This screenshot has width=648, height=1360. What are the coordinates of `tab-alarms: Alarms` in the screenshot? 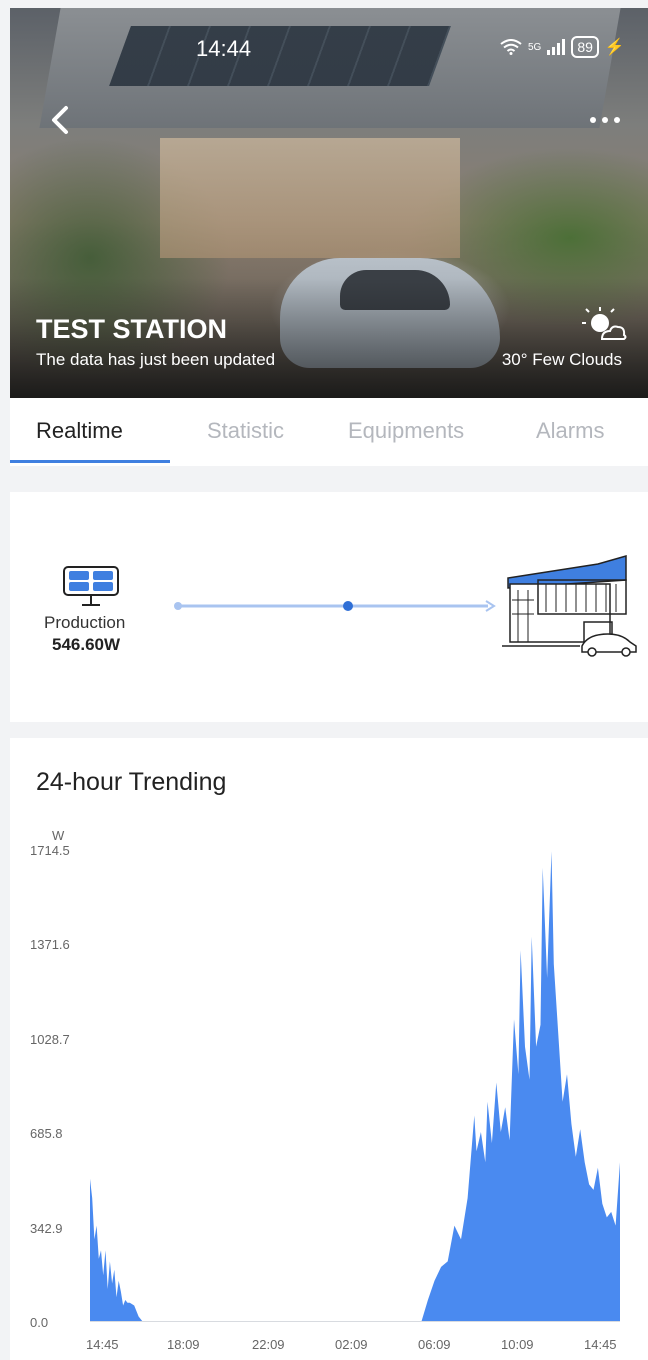 It's located at (570, 431).